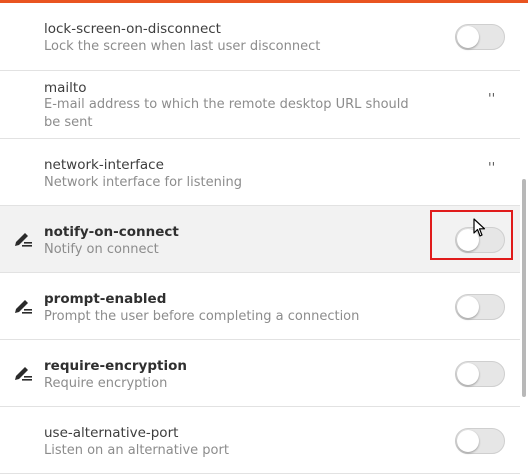 The height and width of the screenshot is (476, 528). I want to click on scrollbar-thumb, so click(524, 288).